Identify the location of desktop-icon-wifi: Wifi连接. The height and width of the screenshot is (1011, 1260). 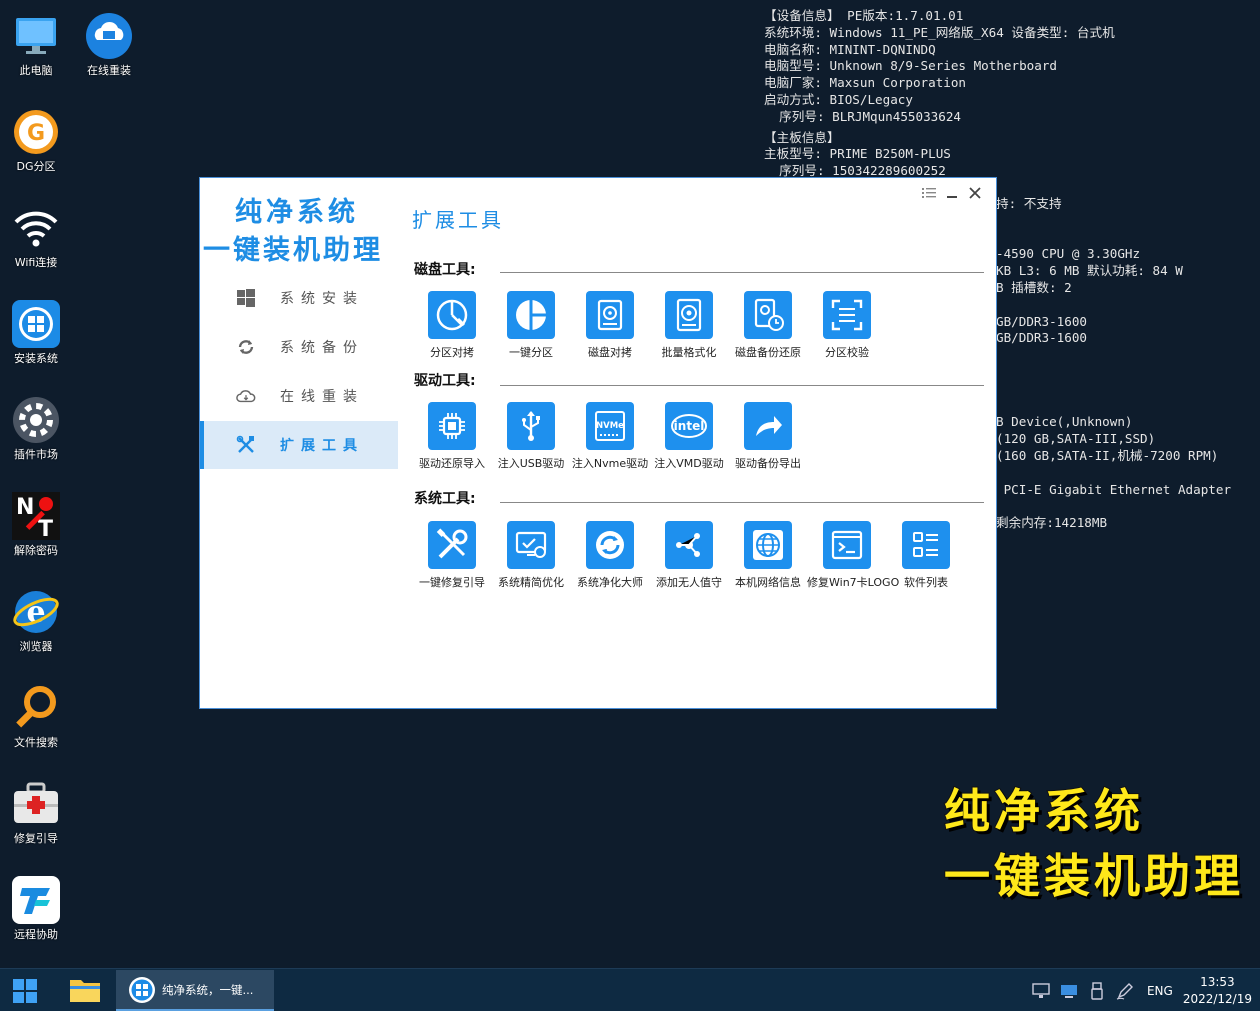
(36, 240).